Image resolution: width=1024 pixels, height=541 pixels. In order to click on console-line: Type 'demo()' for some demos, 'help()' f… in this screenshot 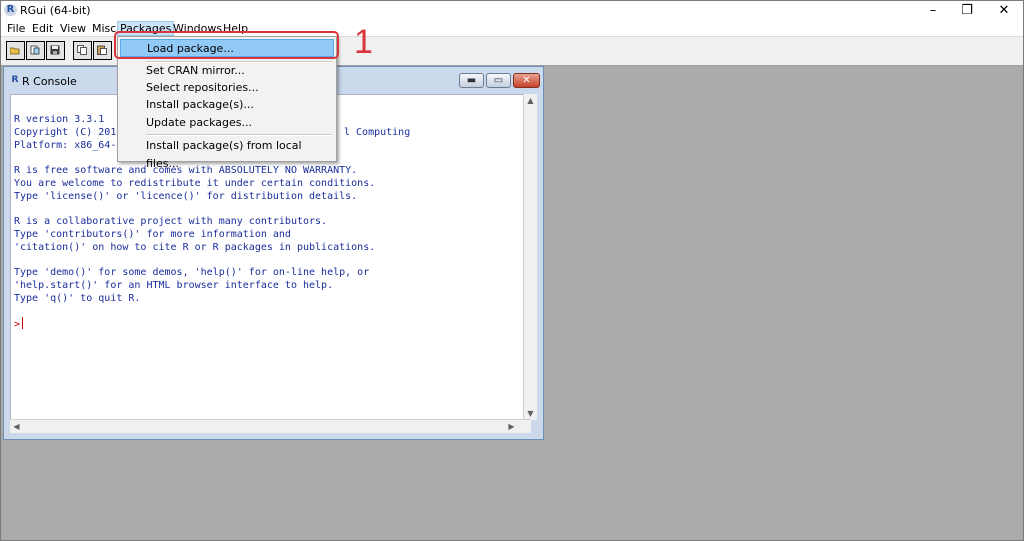, I will do `click(192, 272)`.